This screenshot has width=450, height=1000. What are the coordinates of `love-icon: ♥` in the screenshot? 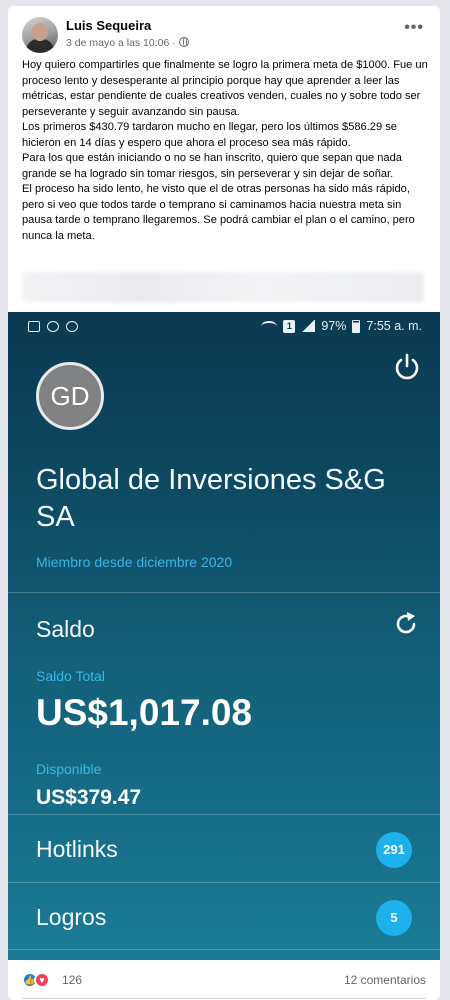 It's located at (42, 980).